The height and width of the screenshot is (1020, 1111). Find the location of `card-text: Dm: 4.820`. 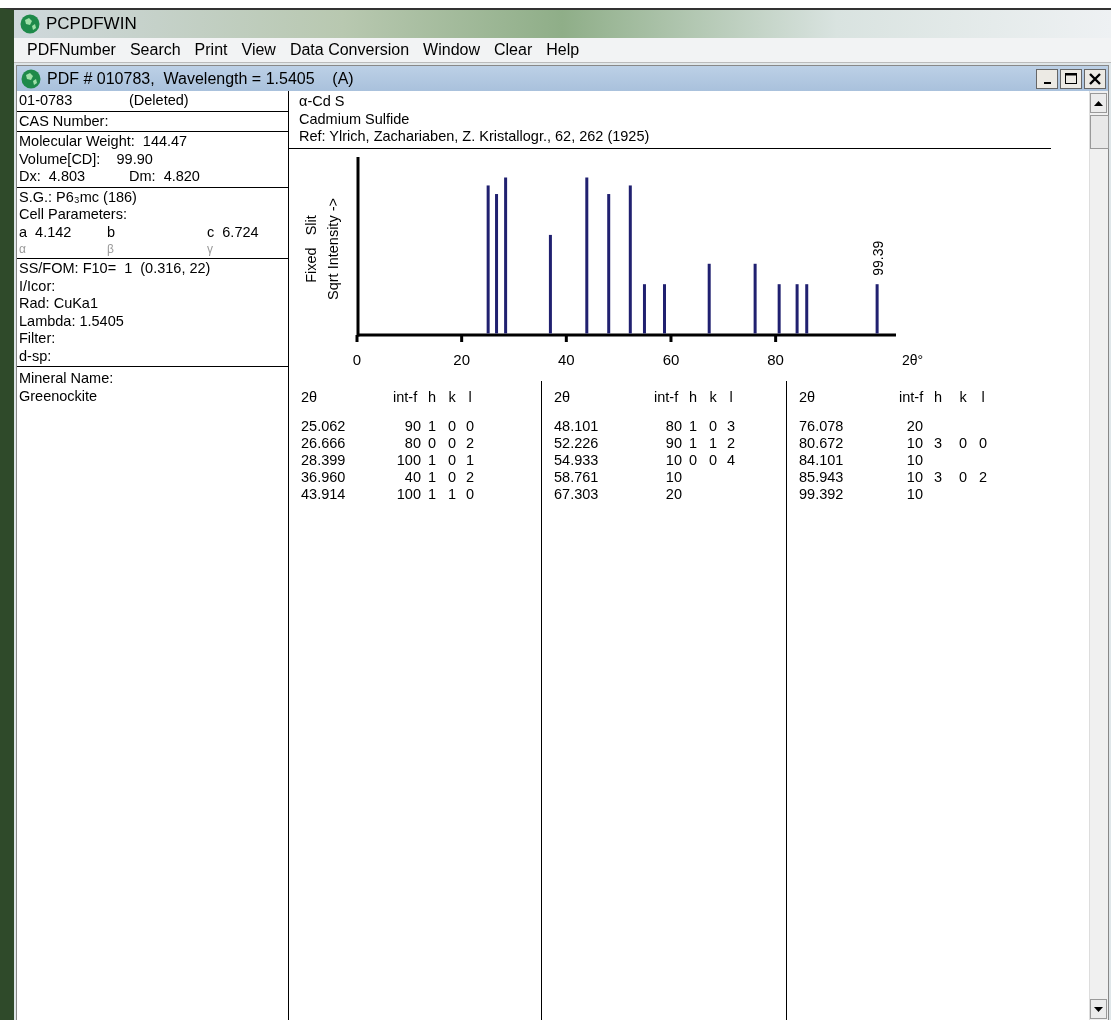

card-text: Dm: 4.820 is located at coordinates (164, 177).